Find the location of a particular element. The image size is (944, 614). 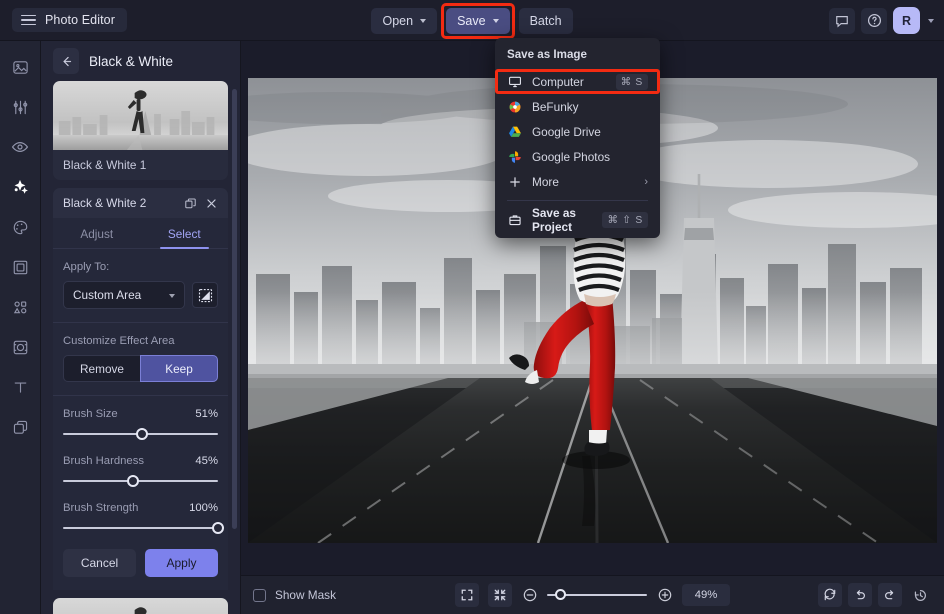

effect-card: Black & White 1 is located at coordinates (140, 130).